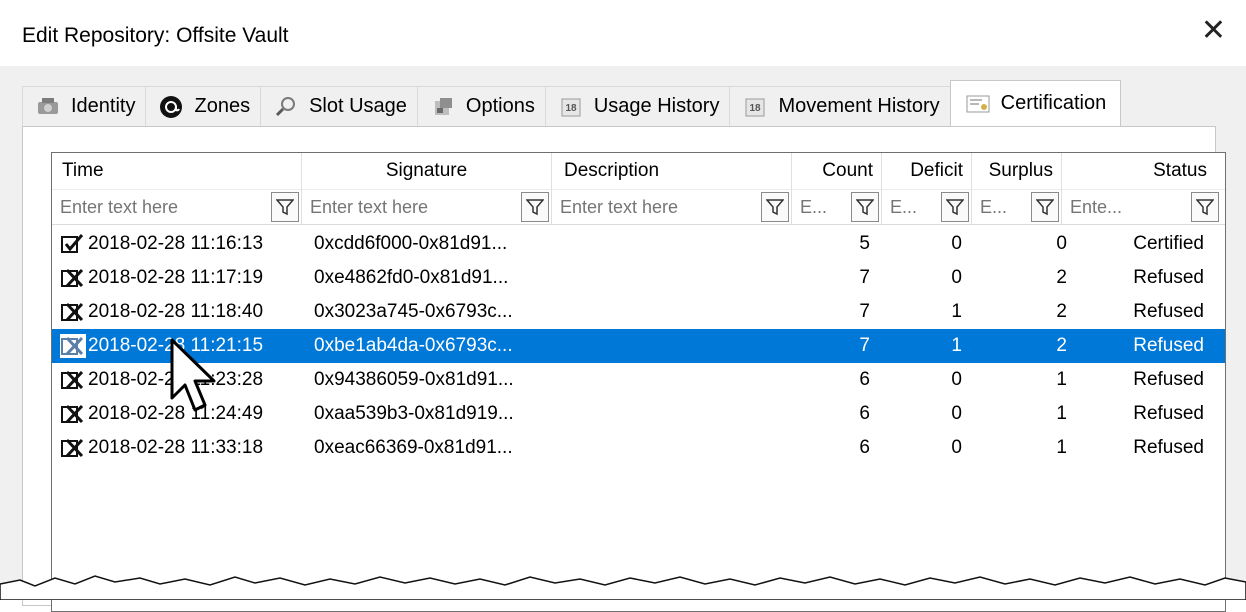 The image size is (1246, 612). I want to click on tab-certification: Certification, so click(1035, 103).